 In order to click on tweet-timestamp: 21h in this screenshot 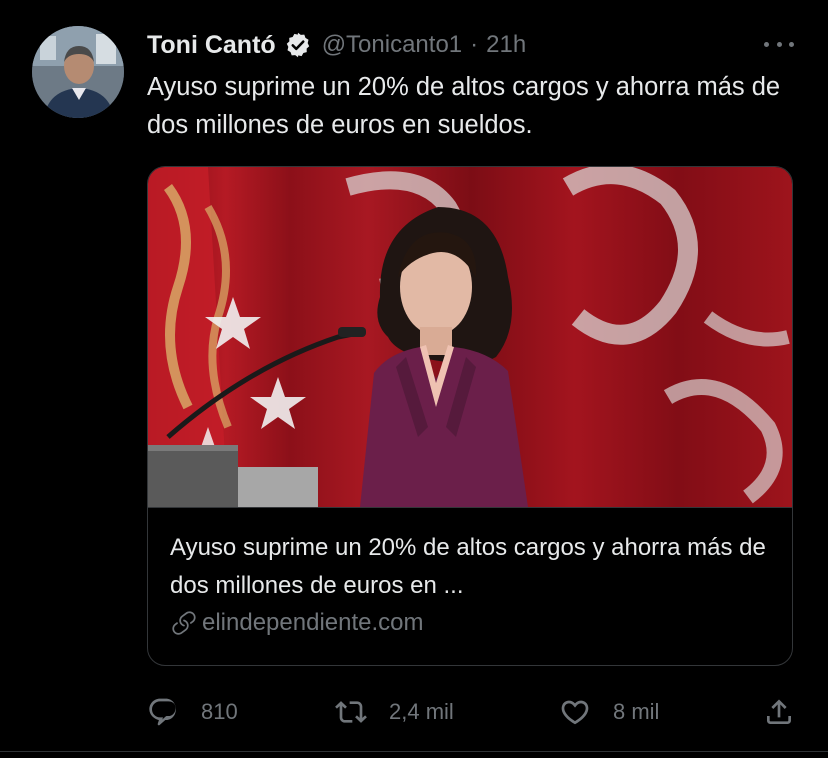, I will do `click(506, 45)`.